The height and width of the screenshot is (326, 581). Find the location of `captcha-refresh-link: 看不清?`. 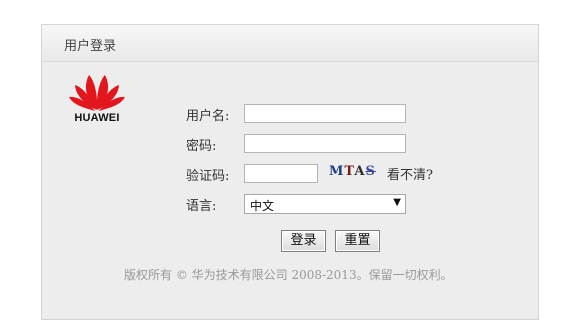

captcha-refresh-link: 看不清? is located at coordinates (410, 173).